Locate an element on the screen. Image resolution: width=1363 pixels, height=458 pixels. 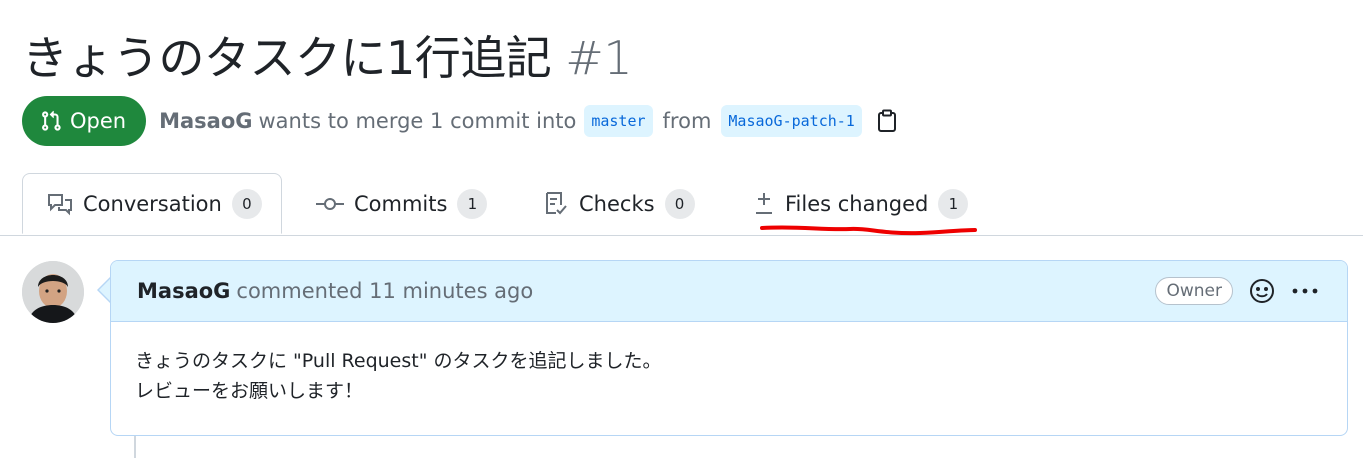
copy-icon is located at coordinates (887, 121).